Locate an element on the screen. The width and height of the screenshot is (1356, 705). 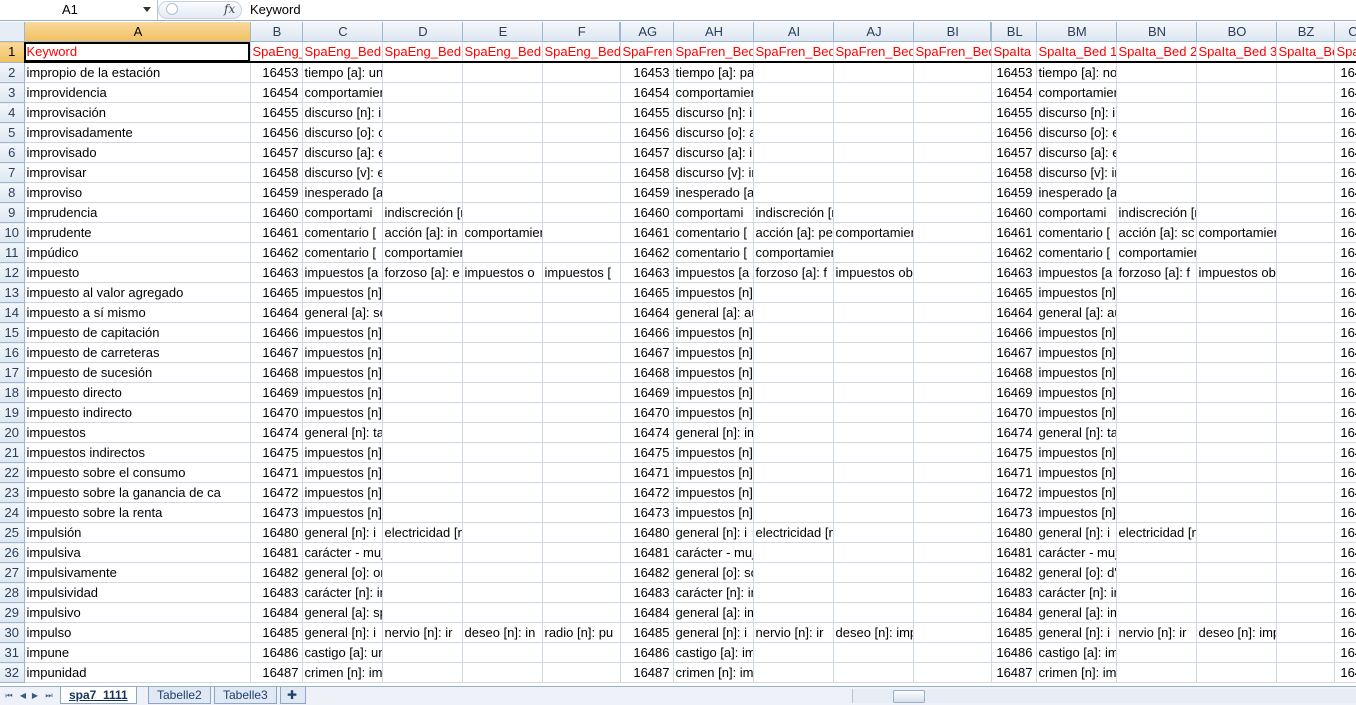
cell-BN7 is located at coordinates (1156, 172).